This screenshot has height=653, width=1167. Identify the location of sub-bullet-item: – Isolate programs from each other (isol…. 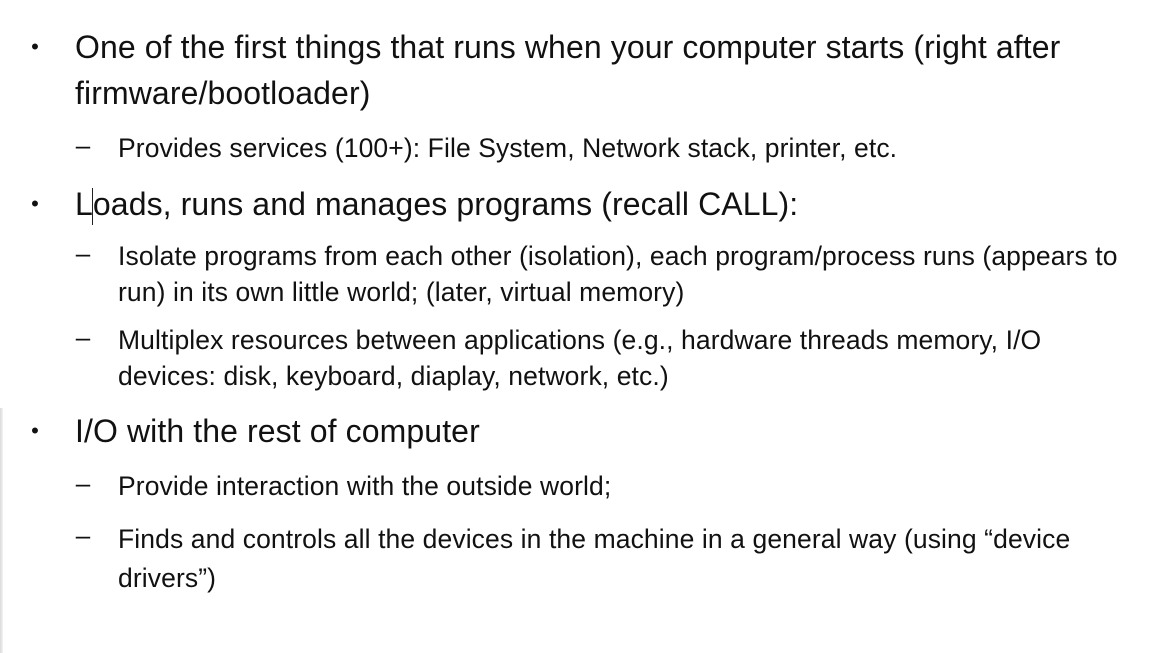
(583, 274).